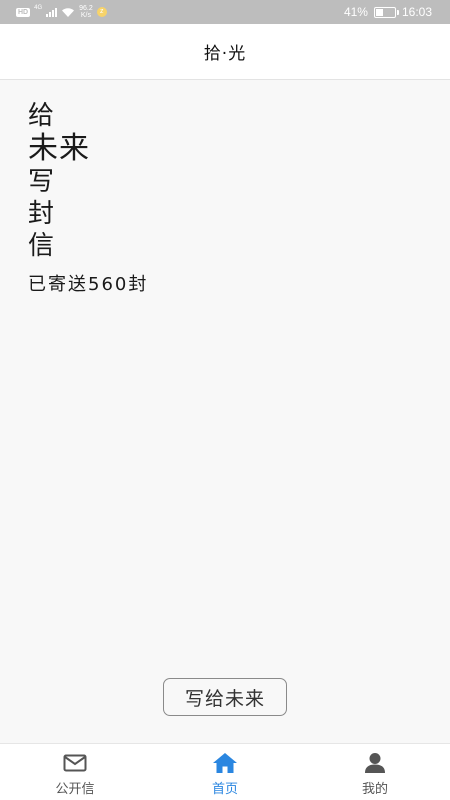  Describe the element at coordinates (75, 763) in the screenshot. I see `mail-icon` at that location.